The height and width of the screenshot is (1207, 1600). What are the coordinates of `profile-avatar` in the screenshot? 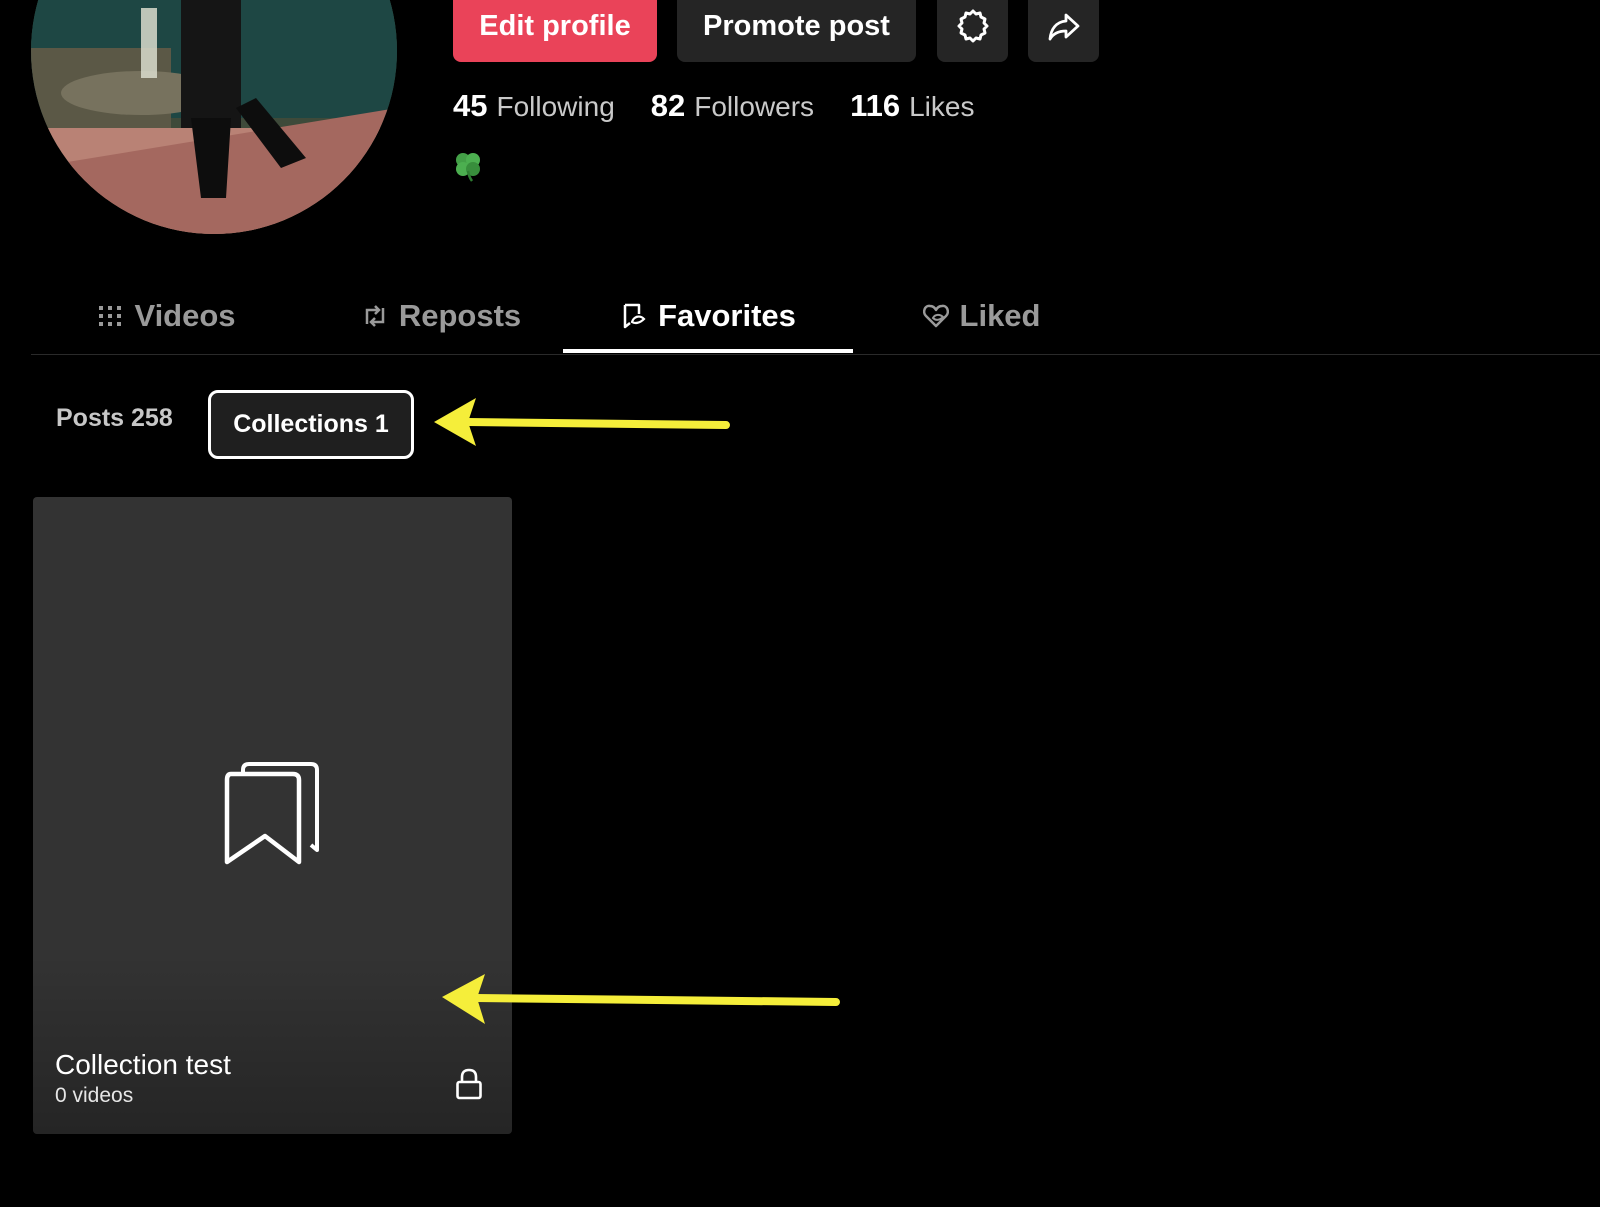 It's located at (214, 117).